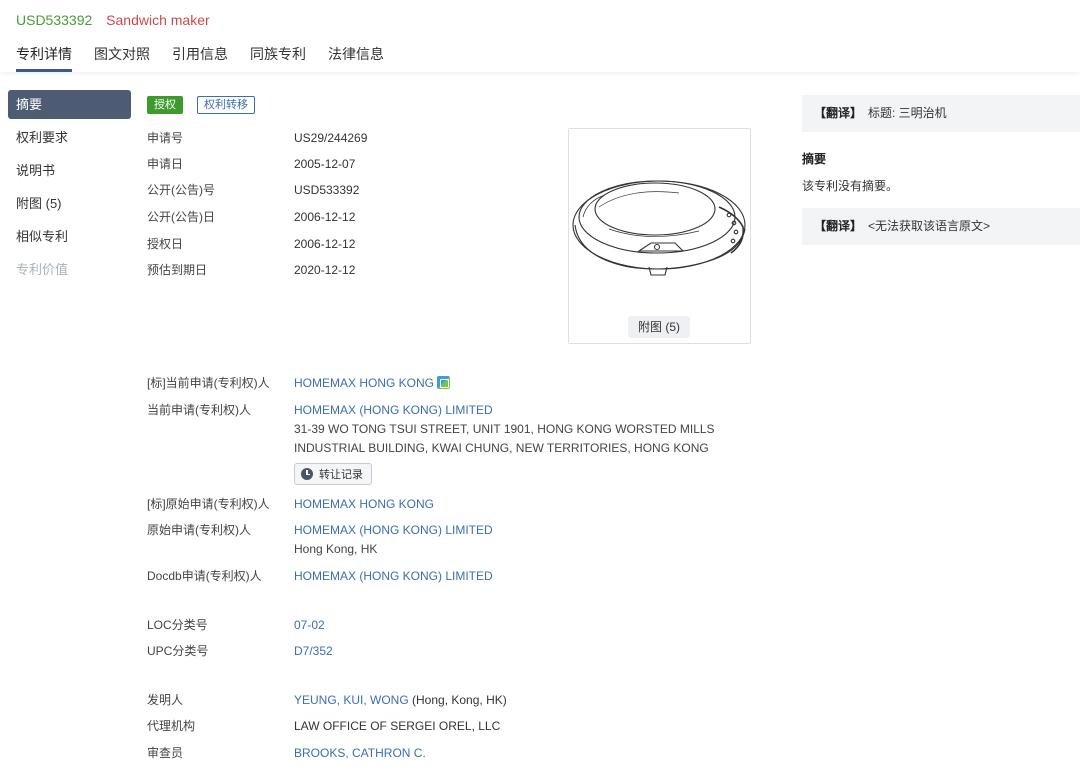 This screenshot has height=773, width=1080. Describe the element at coordinates (659, 228) in the screenshot. I see `sandwich-maker-drawing` at that location.